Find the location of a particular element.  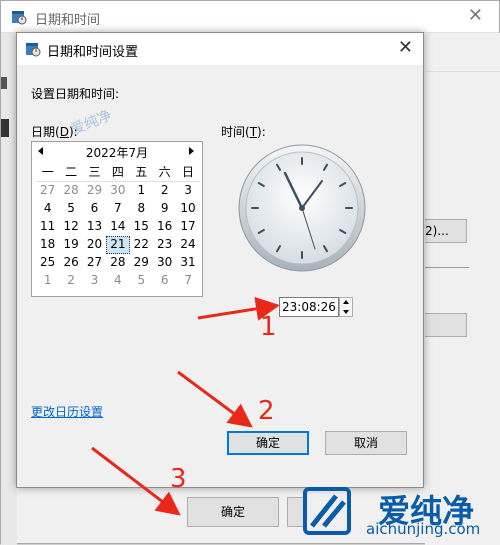

calendar-day: 11 is located at coordinates (47, 227).